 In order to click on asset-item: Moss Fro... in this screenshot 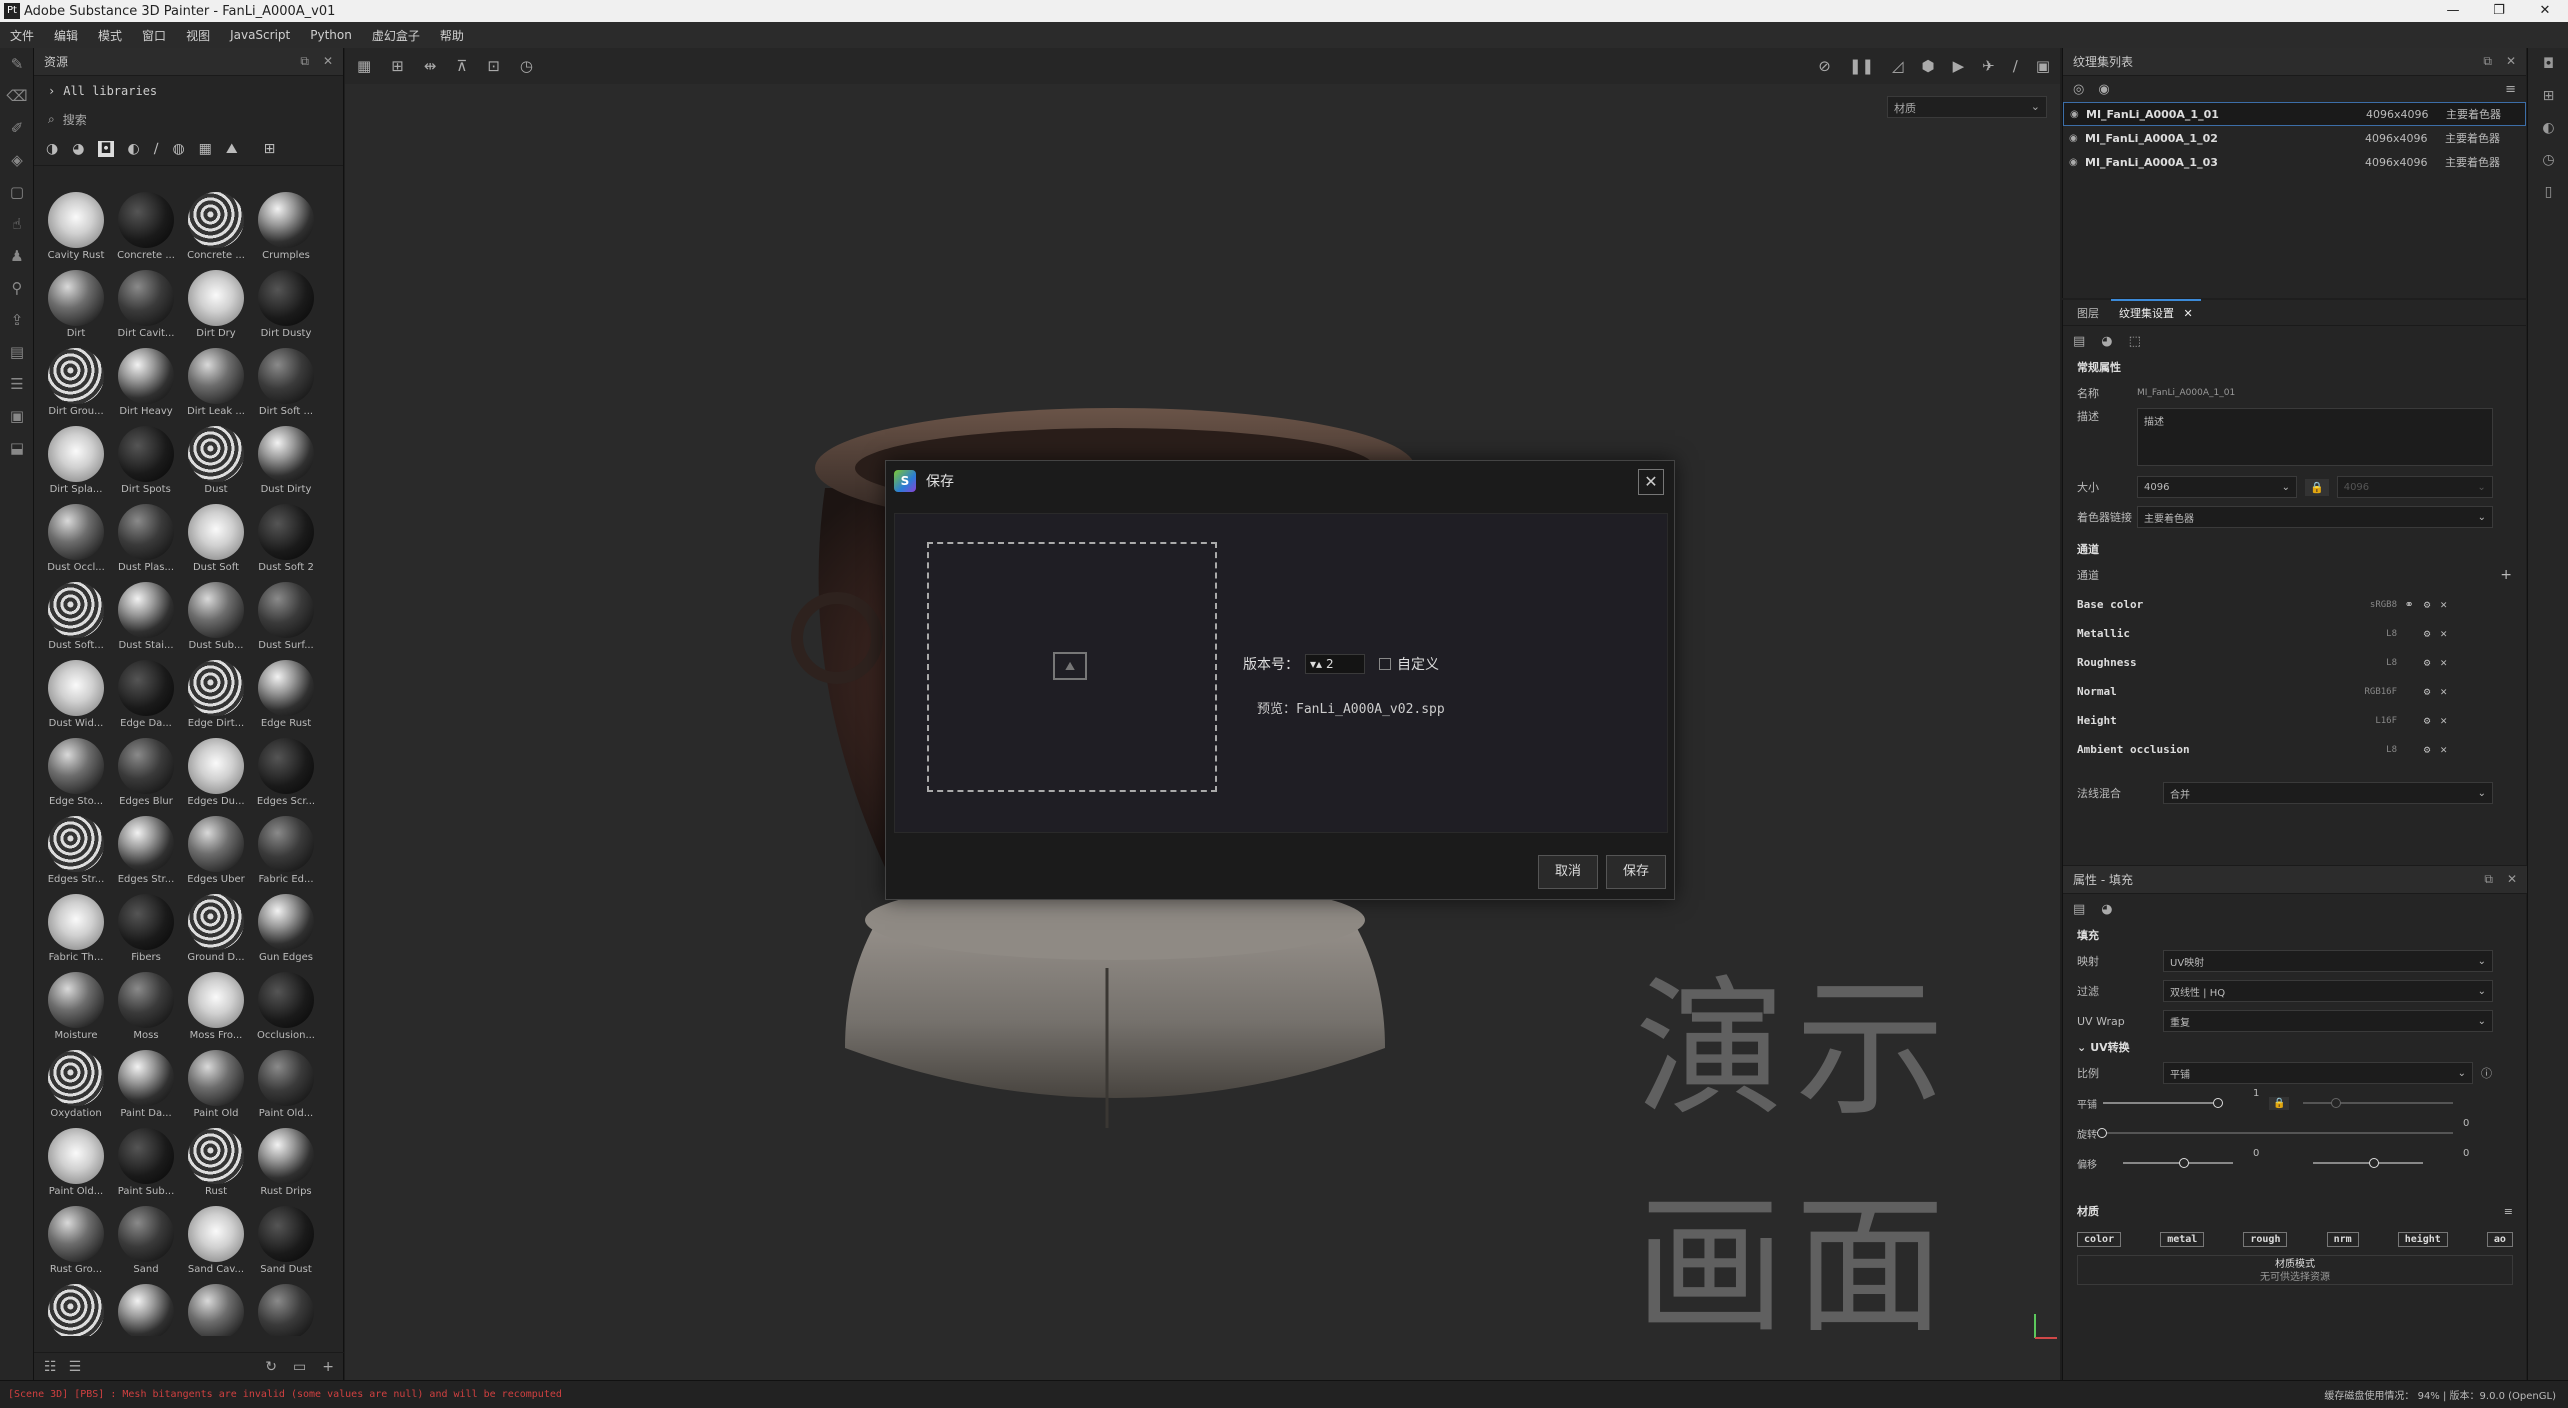, I will do `click(216, 1007)`.